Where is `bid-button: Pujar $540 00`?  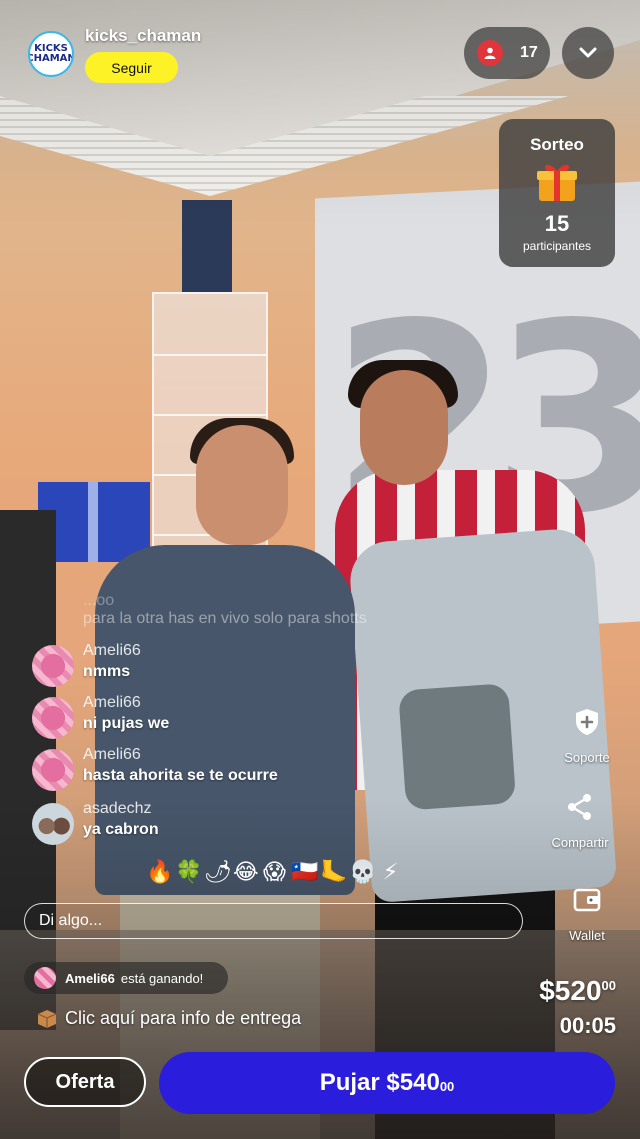 bid-button: Pujar $540 00 is located at coordinates (387, 1083).